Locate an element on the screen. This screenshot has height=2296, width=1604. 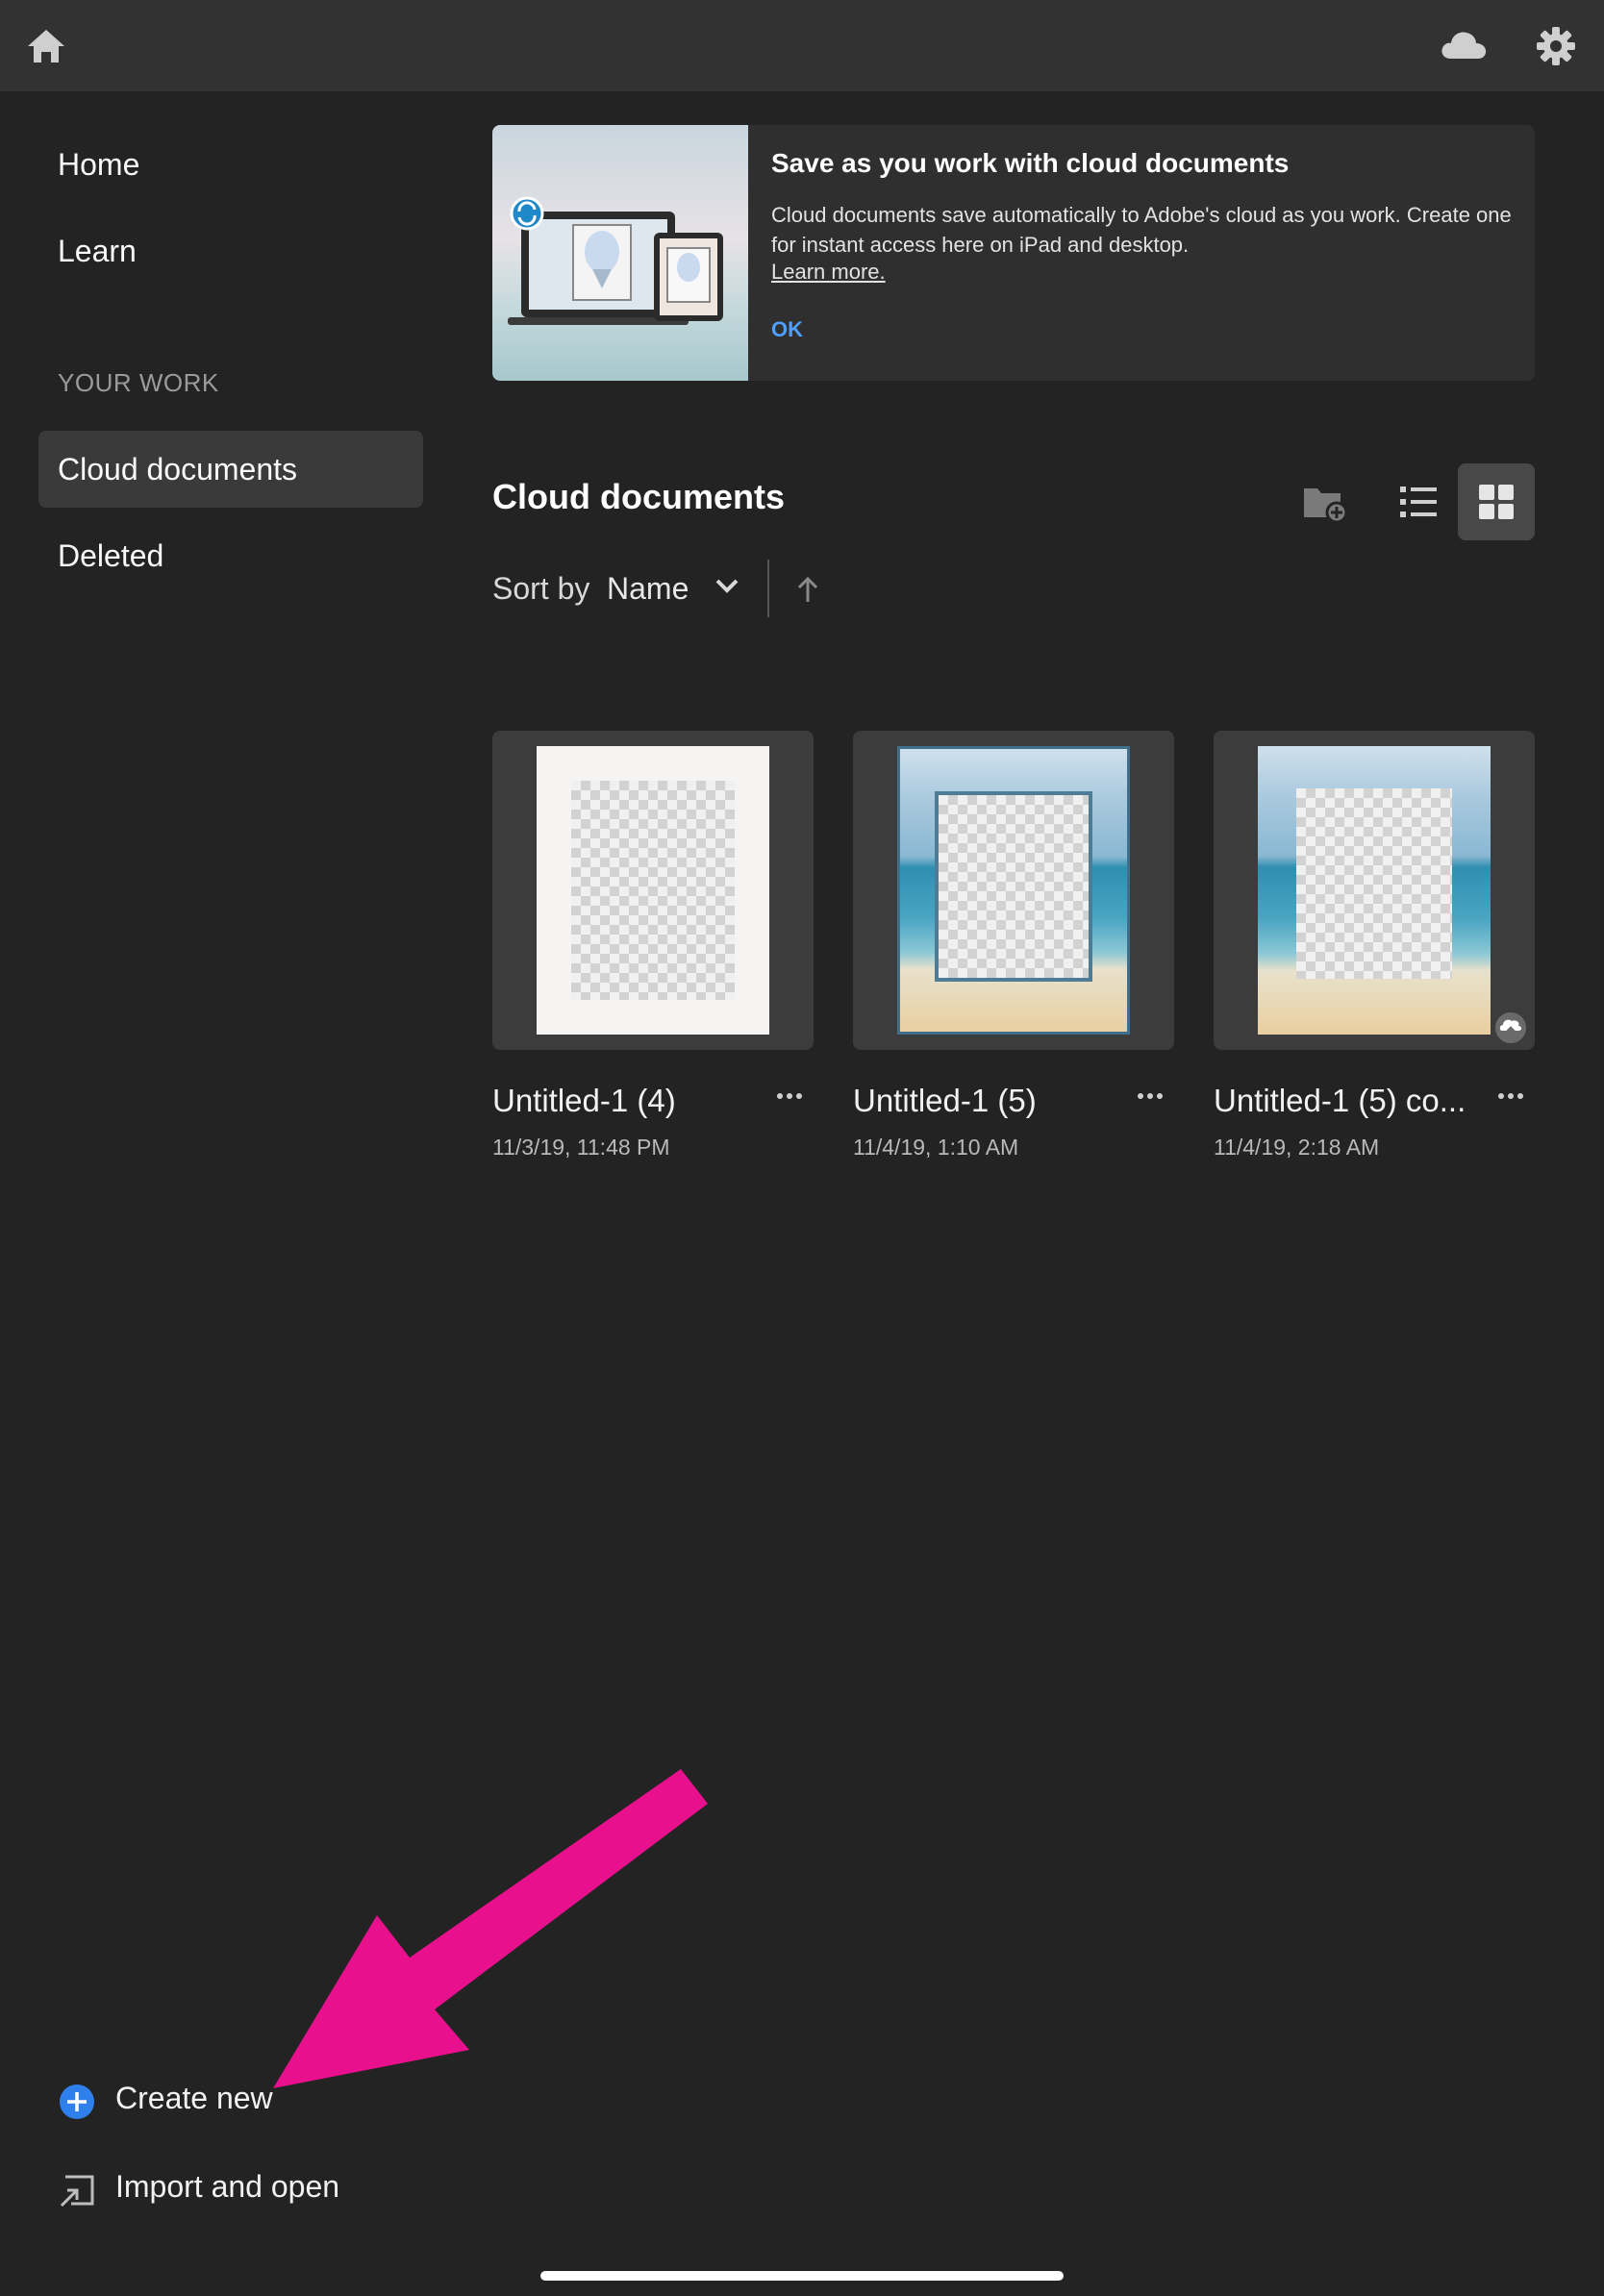
sidebar-item-label: Deleted is located at coordinates (111, 555).